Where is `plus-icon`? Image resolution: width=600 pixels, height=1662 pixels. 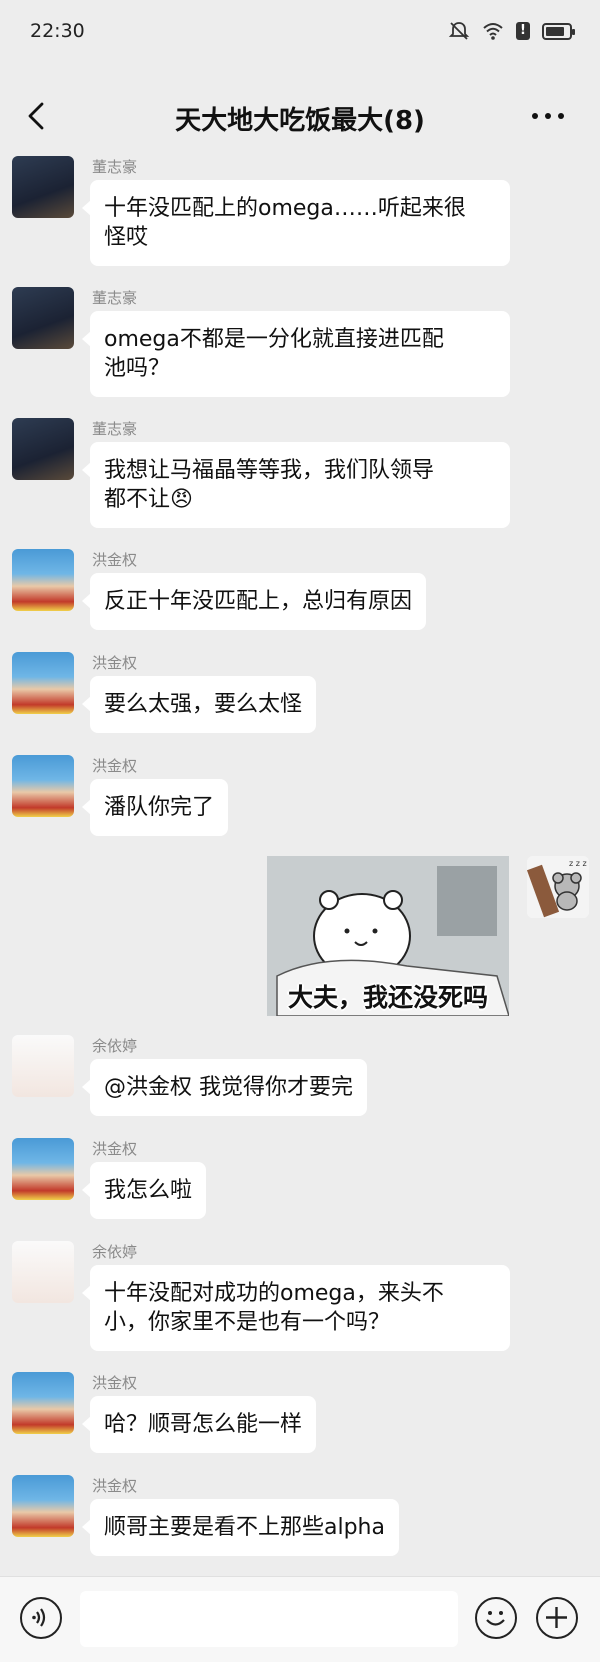
plus-icon is located at coordinates (557, 1618).